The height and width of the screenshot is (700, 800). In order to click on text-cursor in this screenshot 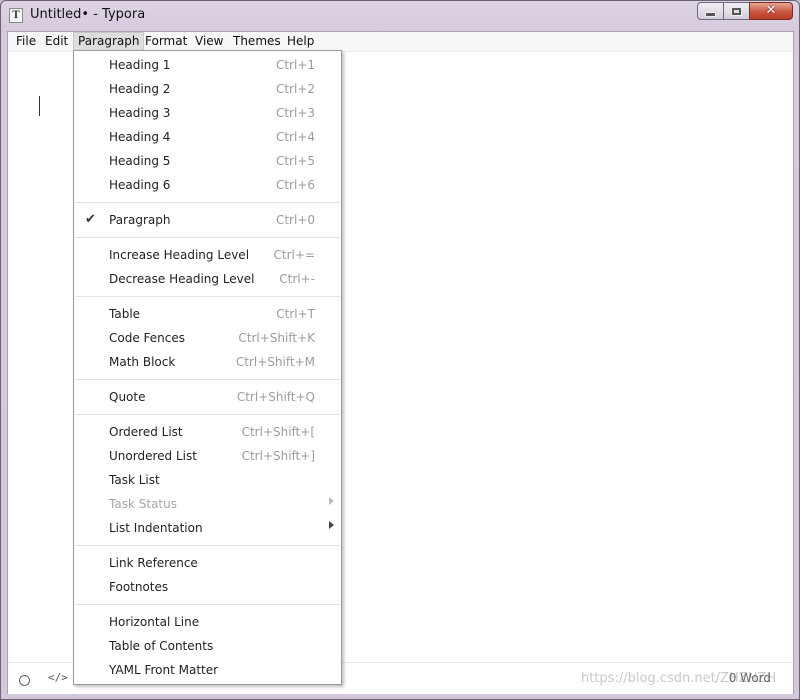, I will do `click(39, 106)`.